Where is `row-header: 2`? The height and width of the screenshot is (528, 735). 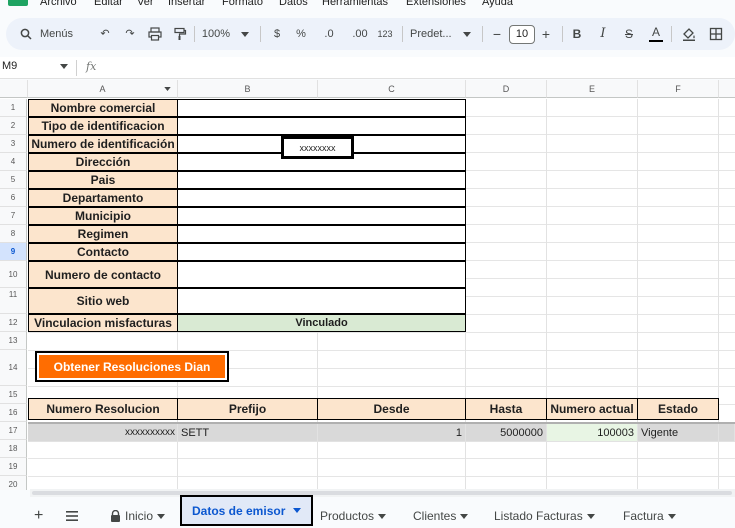
row-header: 2 is located at coordinates (13, 126).